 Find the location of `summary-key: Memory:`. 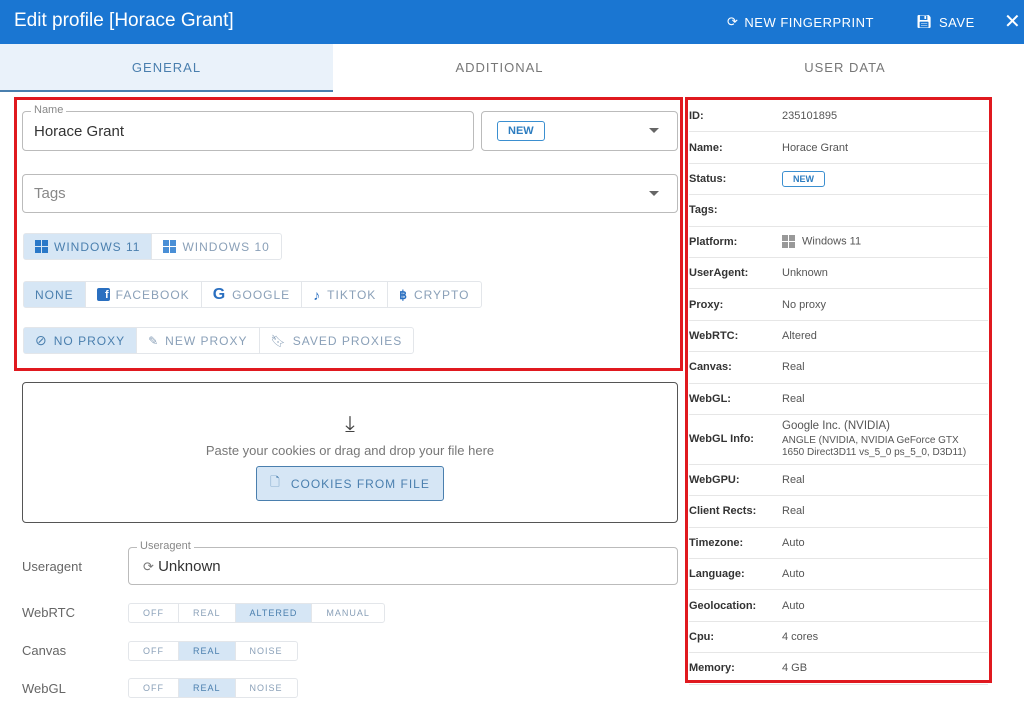

summary-key: Memory: is located at coordinates (712, 668).